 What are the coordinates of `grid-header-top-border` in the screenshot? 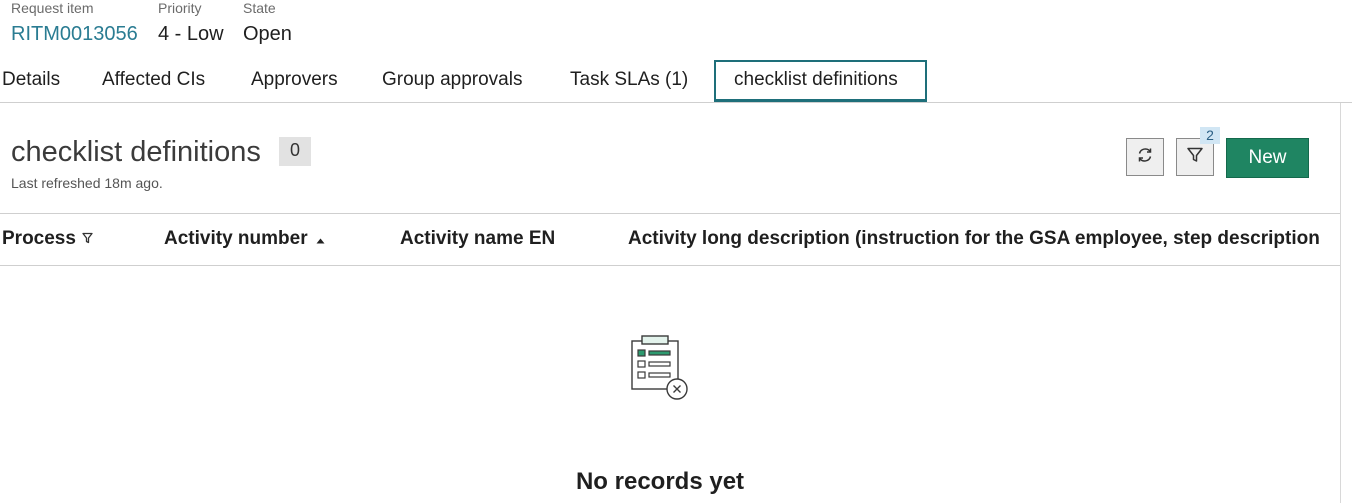 It's located at (670, 213).